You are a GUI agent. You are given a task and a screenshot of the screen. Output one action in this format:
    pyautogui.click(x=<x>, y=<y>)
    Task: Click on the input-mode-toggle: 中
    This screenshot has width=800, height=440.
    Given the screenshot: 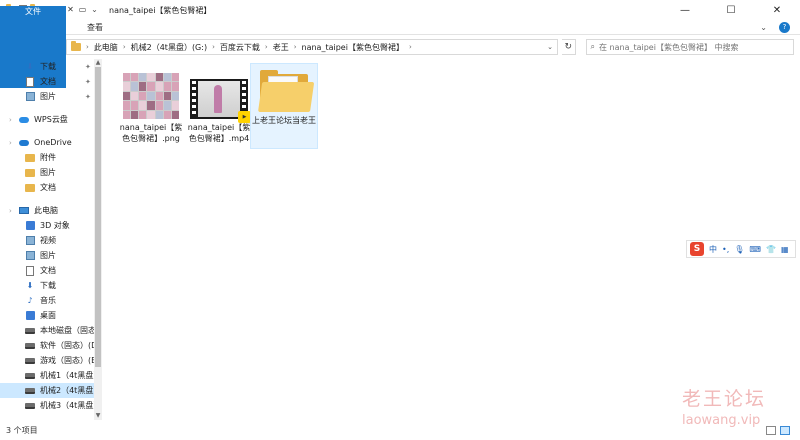 What is the action you would take?
    pyautogui.click(x=713, y=249)
    